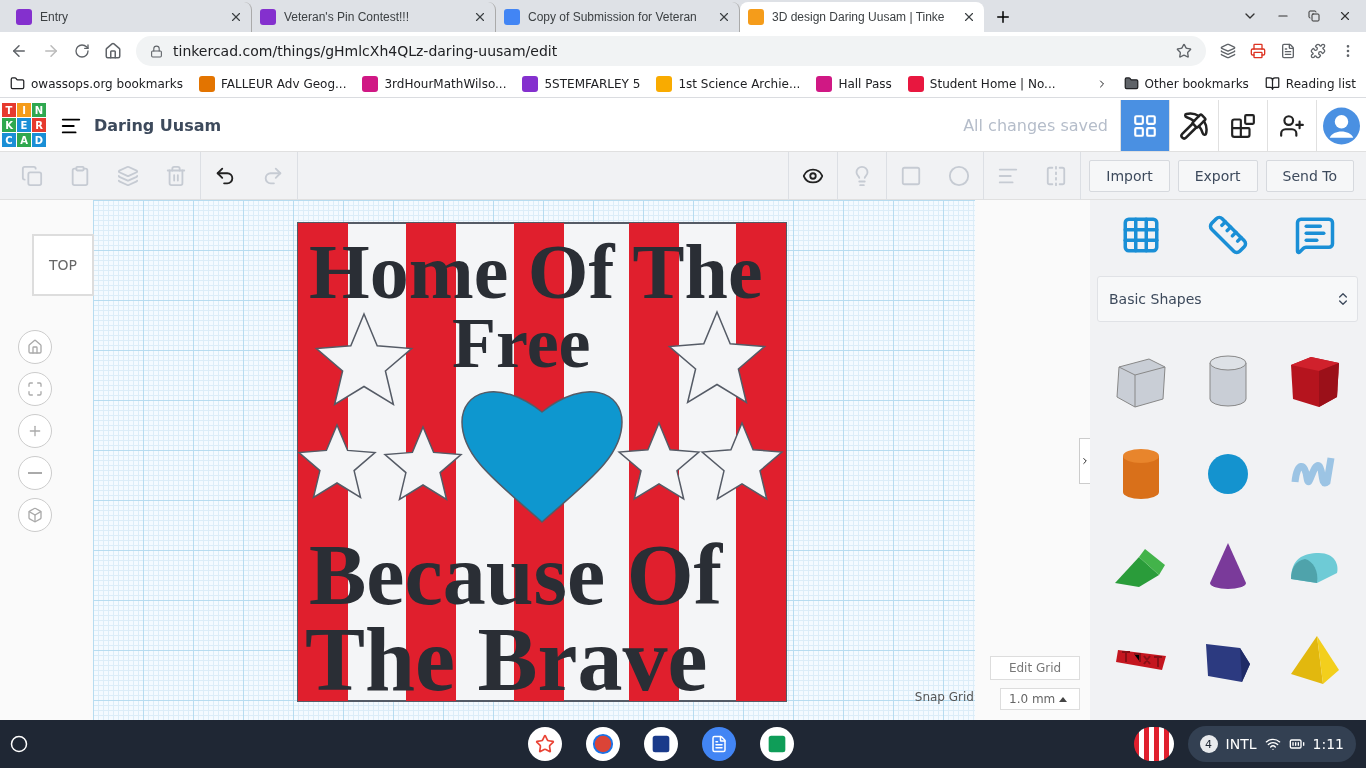  I want to click on fit-icon, so click(35, 389).